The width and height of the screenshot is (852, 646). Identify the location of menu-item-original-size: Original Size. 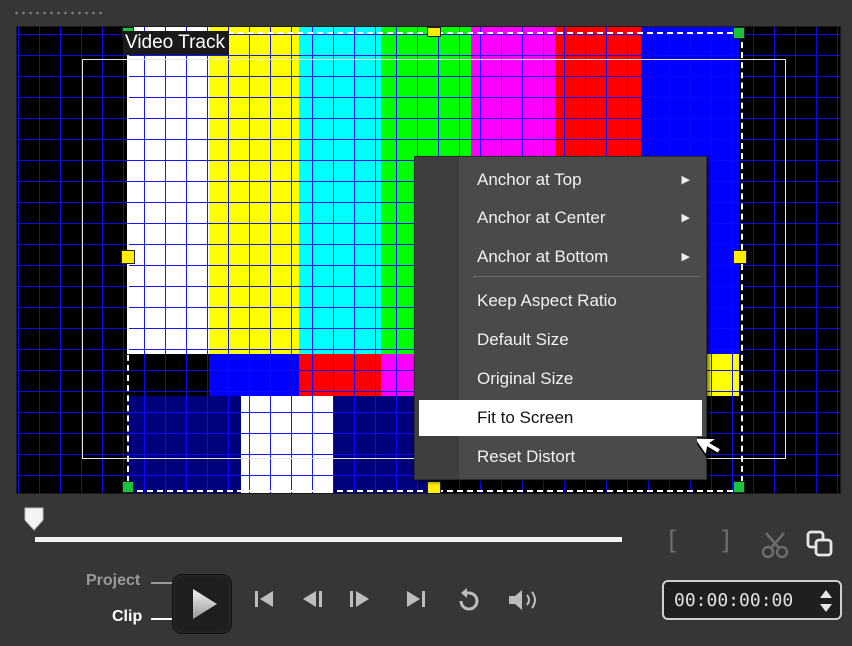
(560, 379).